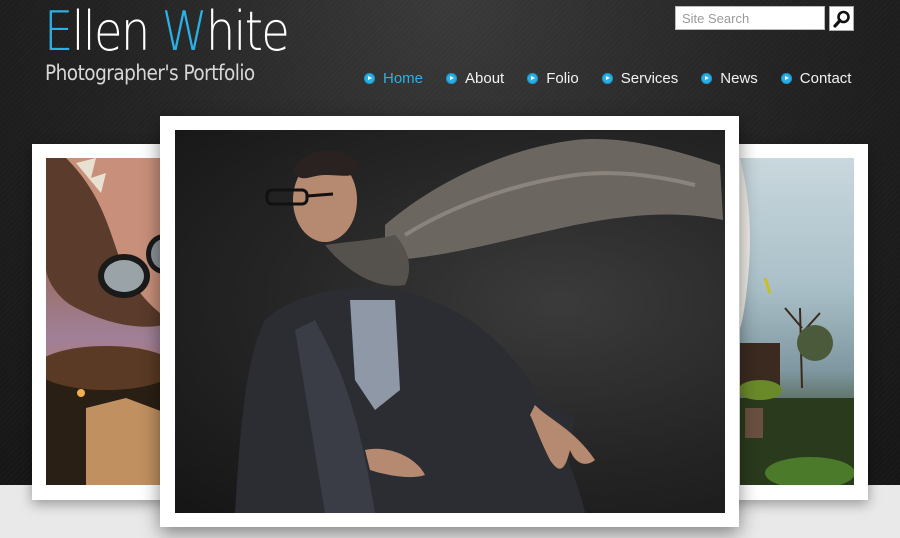 This screenshot has height=538, width=900. What do you see at coordinates (150, 73) in the screenshot?
I see `site-subtitle: Photographer's Portfolio` at bounding box center [150, 73].